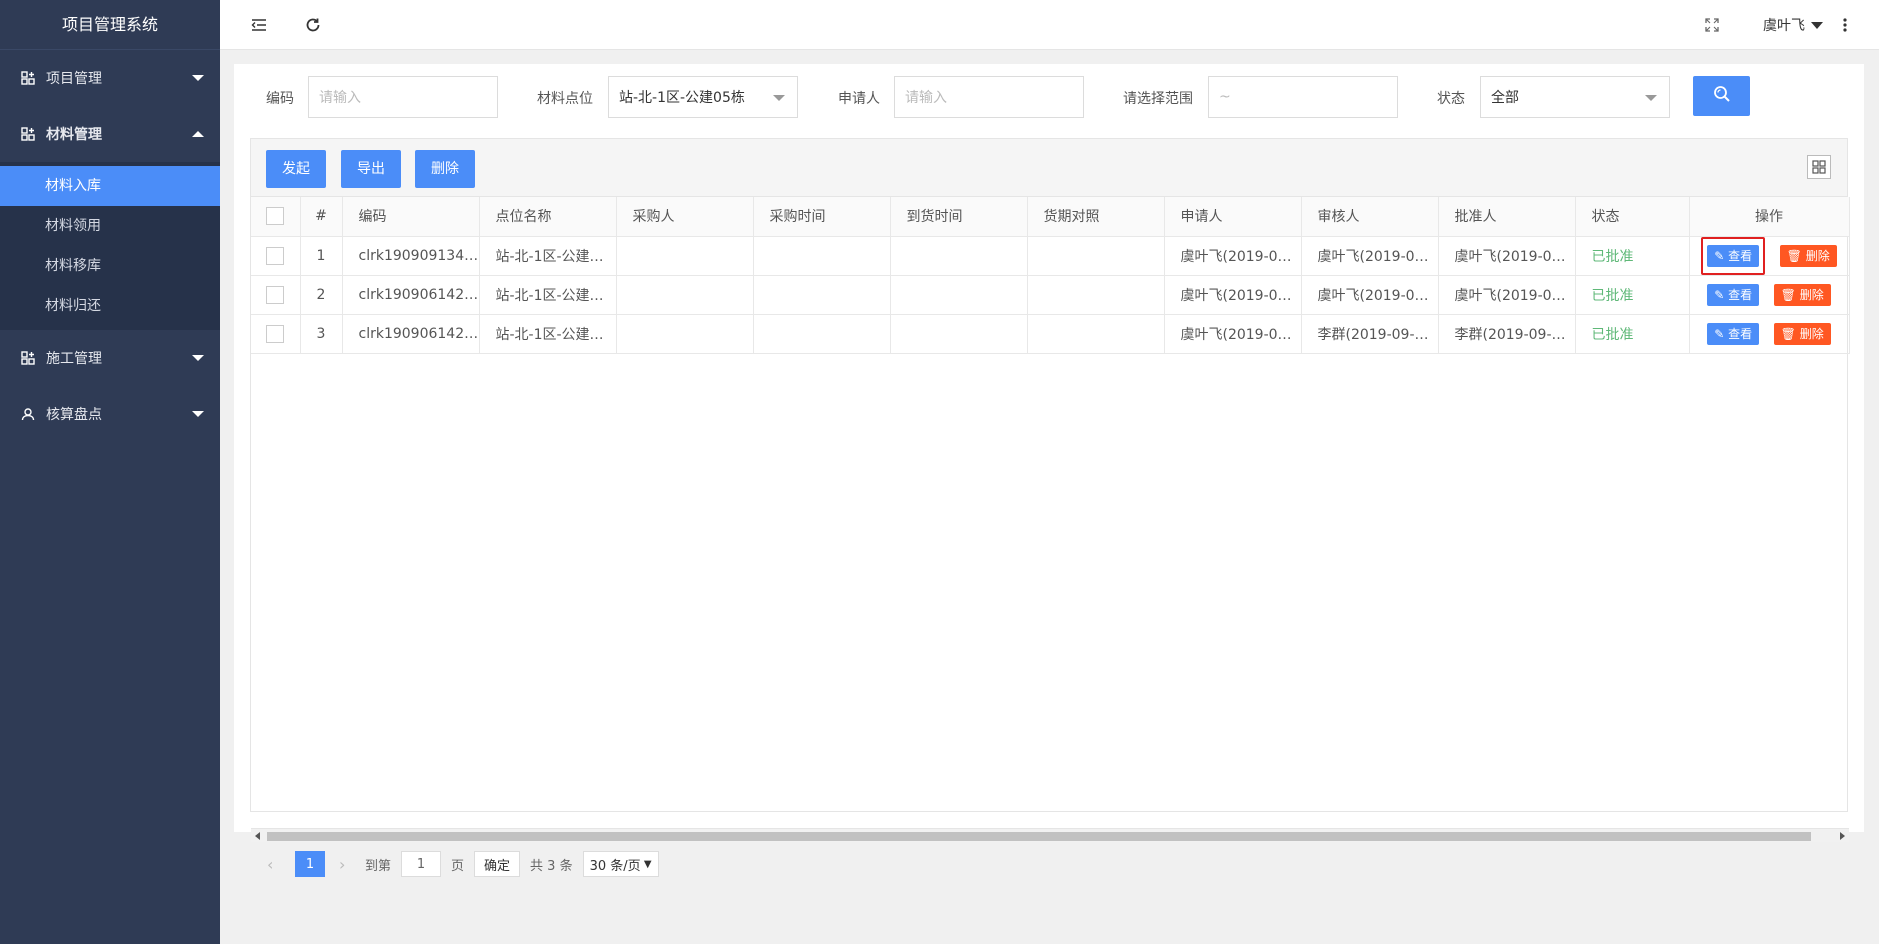  I want to click on applicant-label: 申请人, so click(859, 99).